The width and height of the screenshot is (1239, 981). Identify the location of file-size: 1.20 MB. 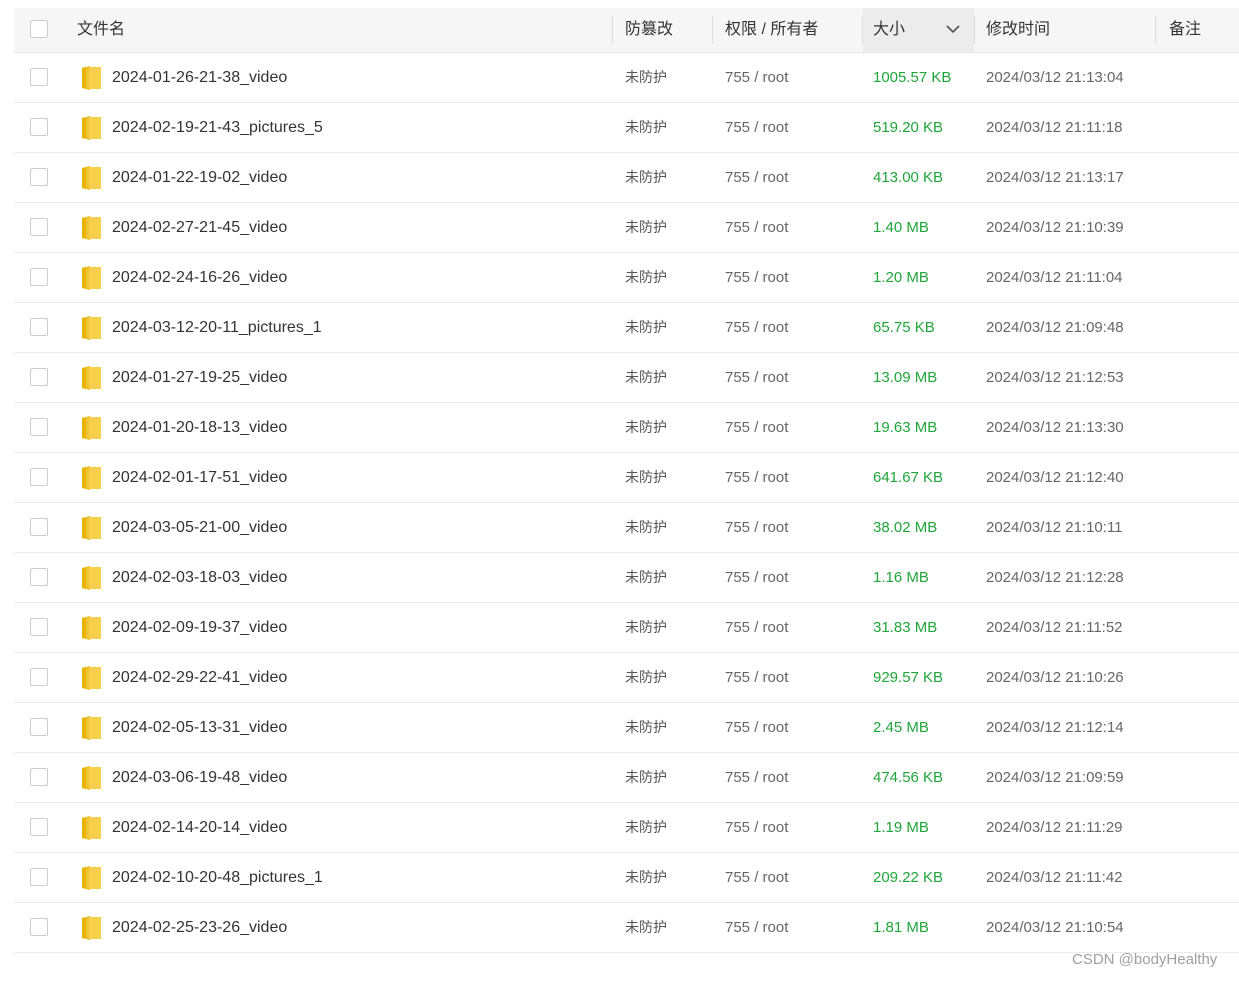
(901, 277).